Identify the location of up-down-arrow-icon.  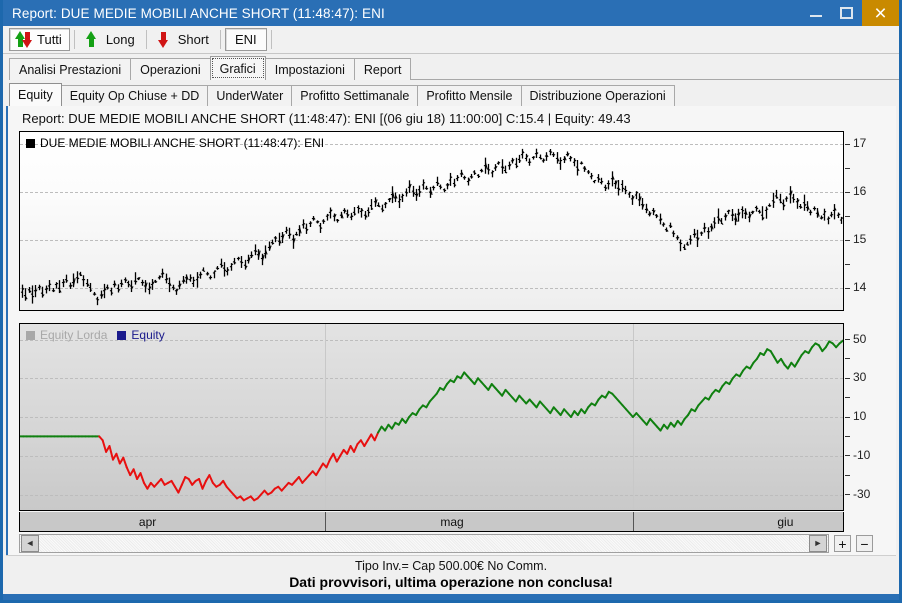
(22, 39).